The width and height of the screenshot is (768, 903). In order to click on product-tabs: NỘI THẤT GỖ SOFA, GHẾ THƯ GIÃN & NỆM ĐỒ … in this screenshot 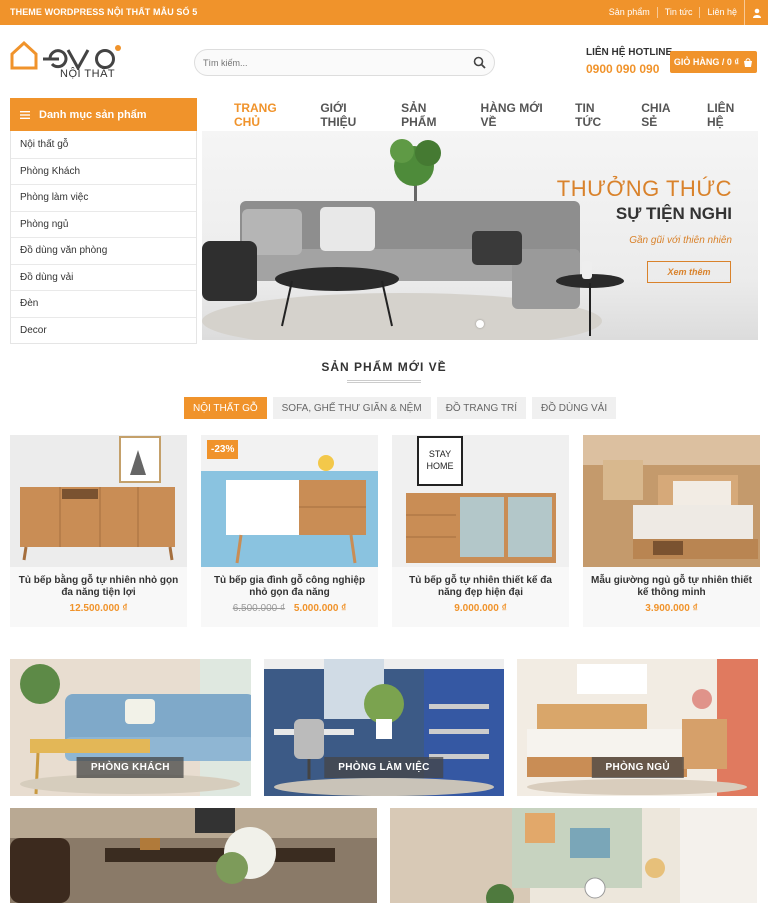, I will do `click(400, 408)`.